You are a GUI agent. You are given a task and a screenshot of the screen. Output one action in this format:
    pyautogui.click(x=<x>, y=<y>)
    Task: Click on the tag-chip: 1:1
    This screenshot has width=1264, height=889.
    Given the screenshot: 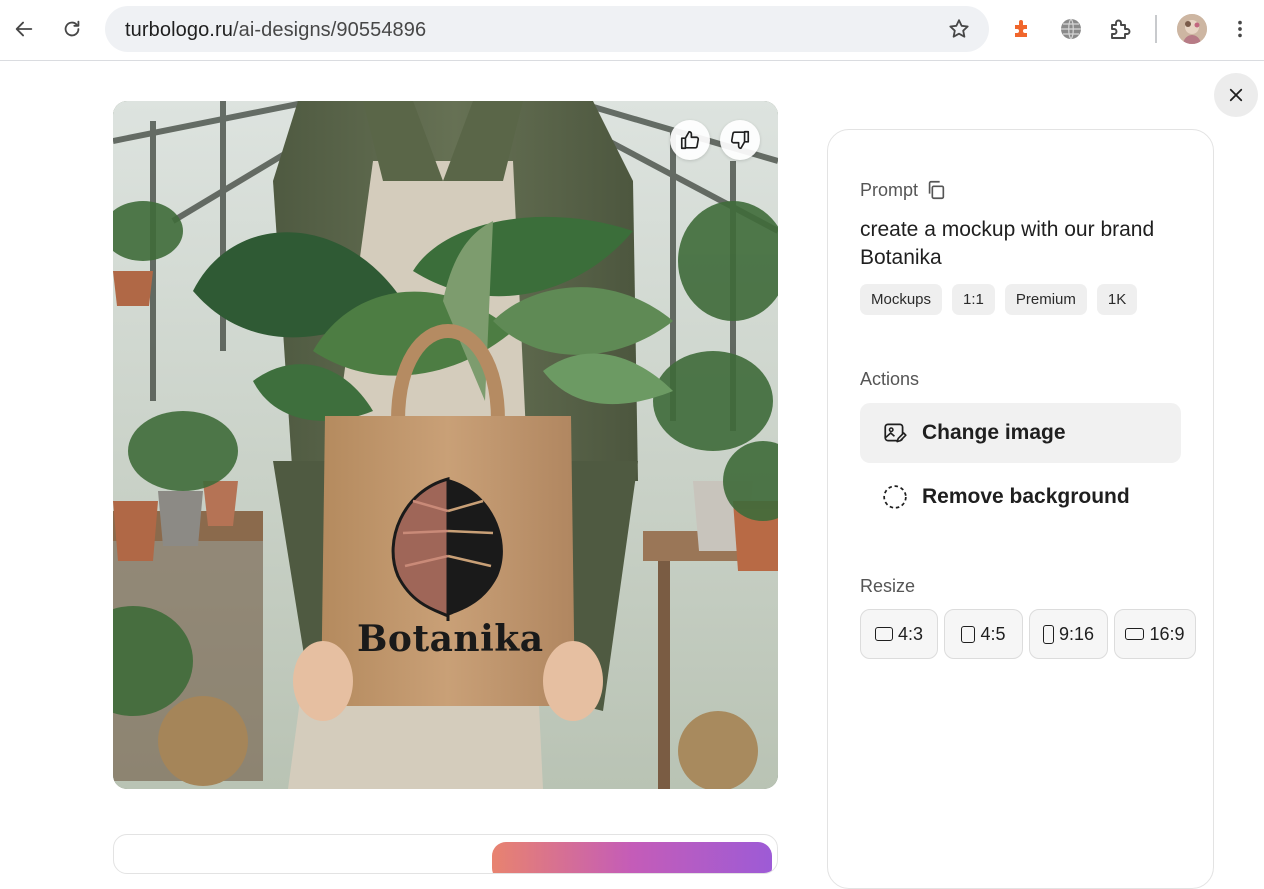 What is the action you would take?
    pyautogui.click(x=973, y=299)
    